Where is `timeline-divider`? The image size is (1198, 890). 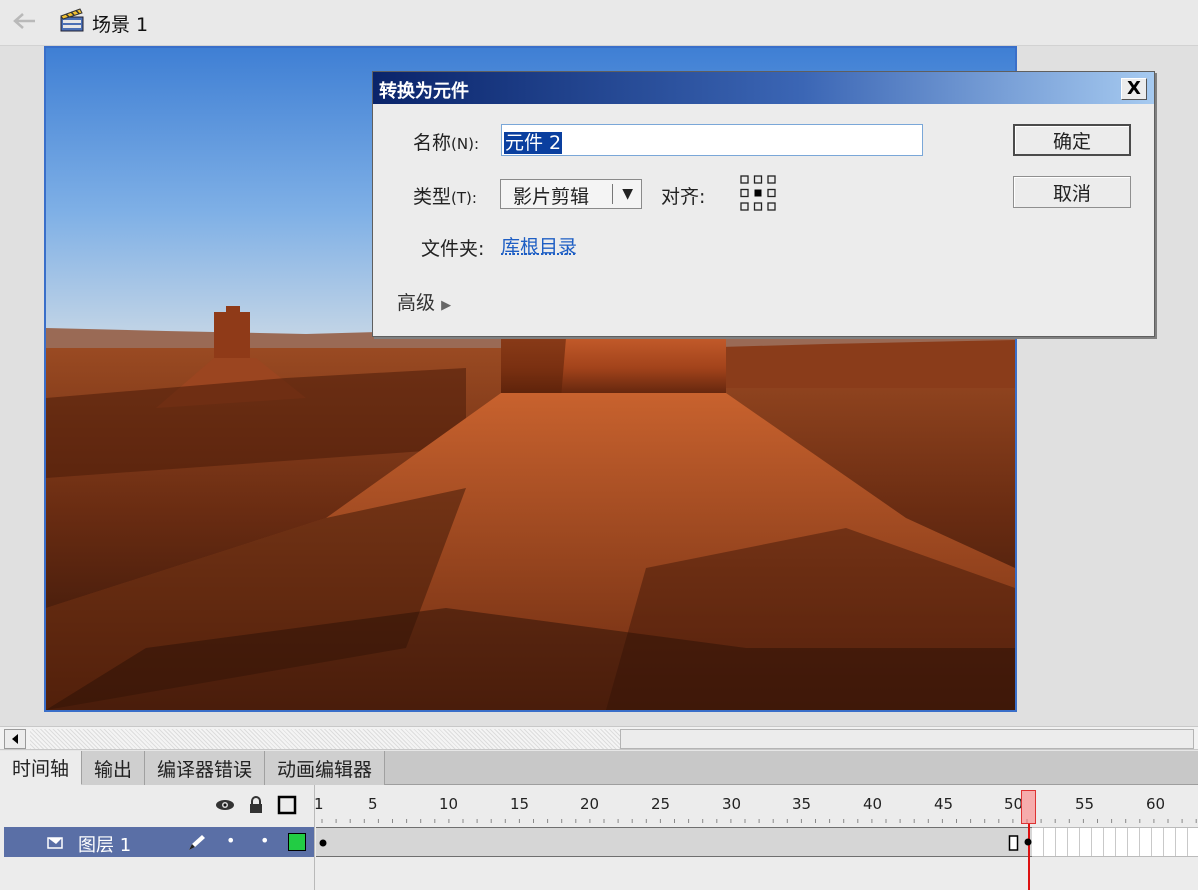
timeline-divider is located at coordinates (314, 837).